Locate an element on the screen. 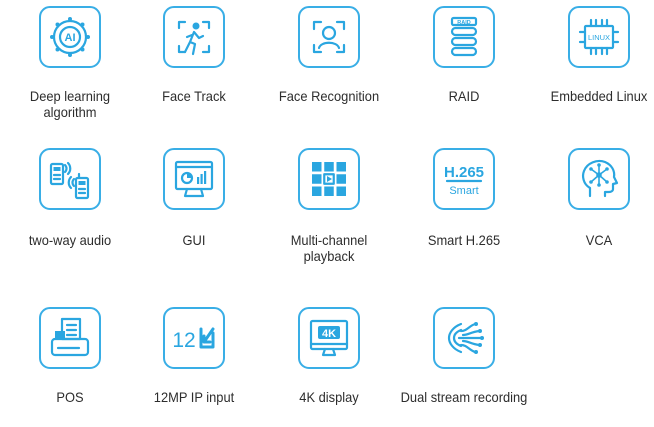 The width and height of the screenshot is (654, 427). raid-text: RAID is located at coordinates (463, 23).